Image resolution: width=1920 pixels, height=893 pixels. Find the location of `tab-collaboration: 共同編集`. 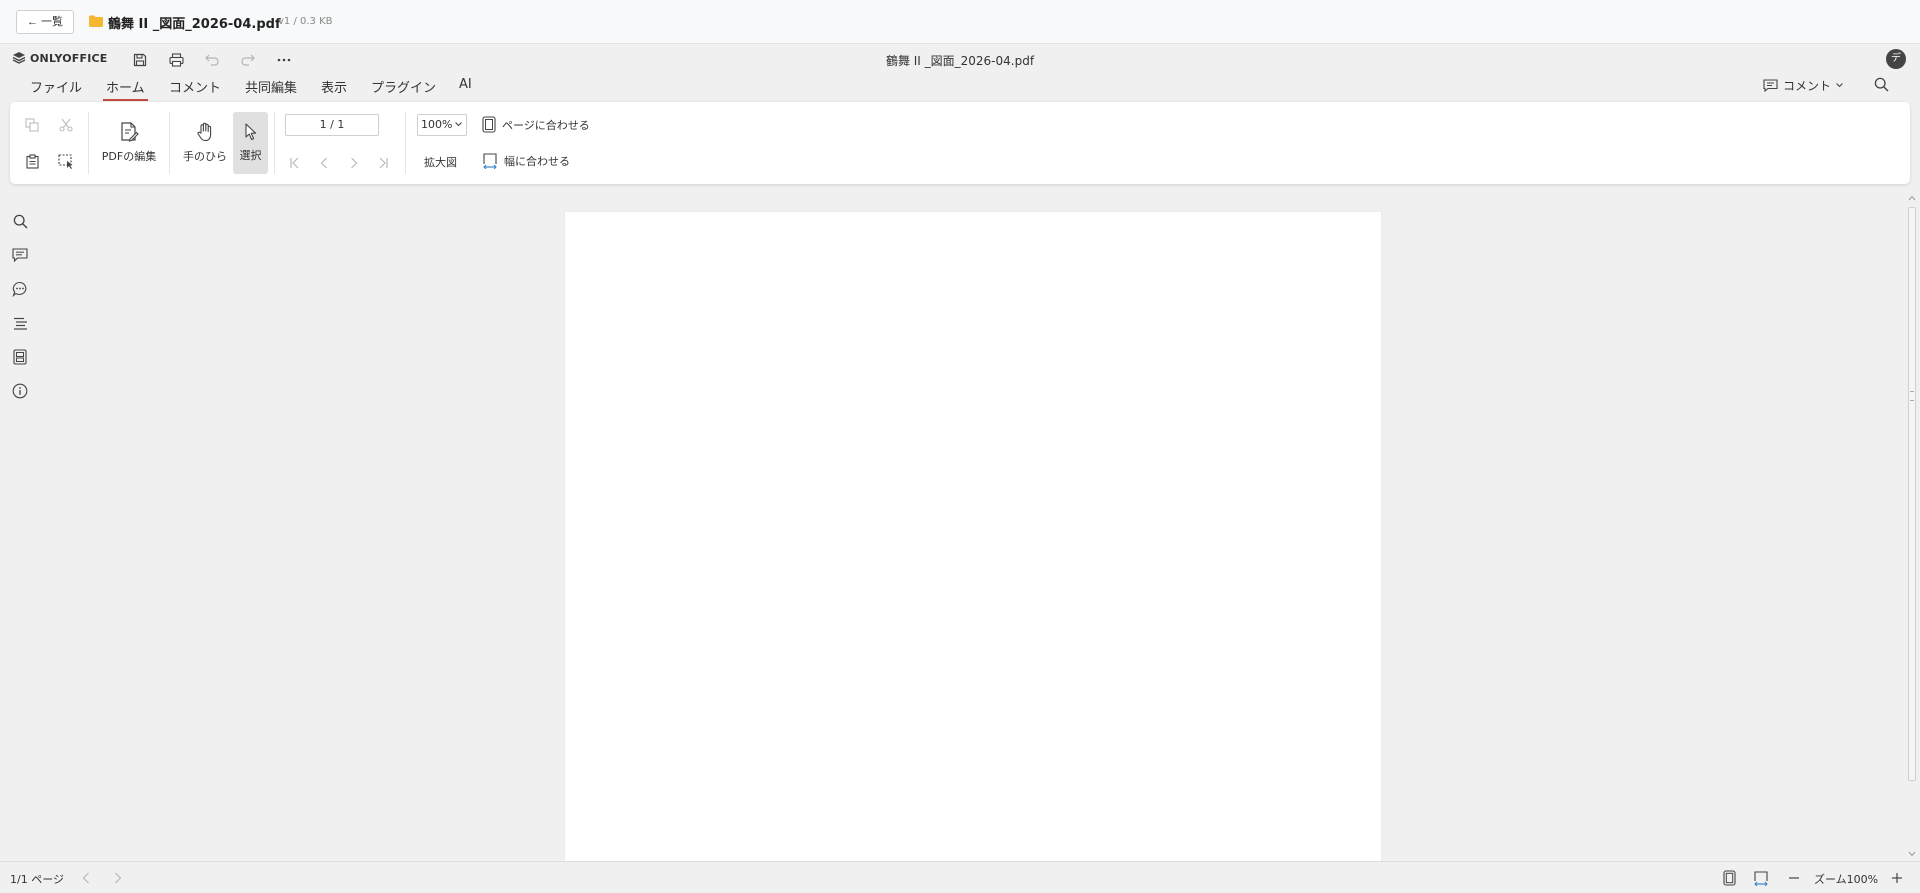

tab-collaboration: 共同編集 is located at coordinates (271, 86).